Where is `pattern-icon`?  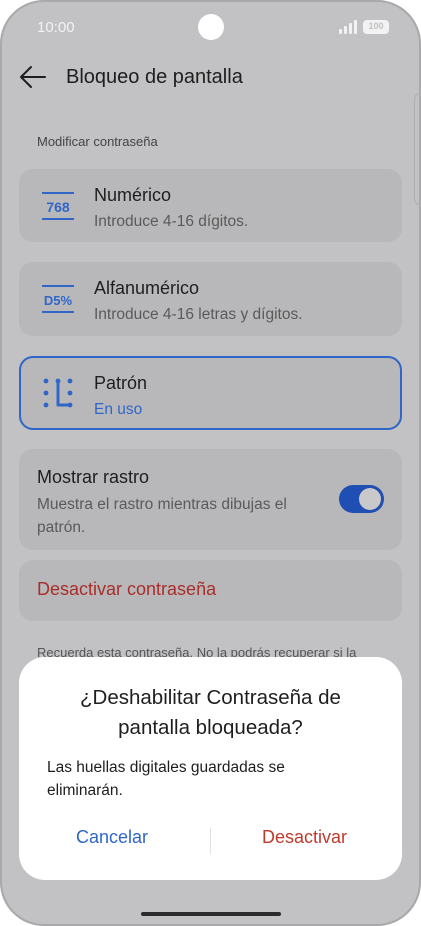
pattern-icon is located at coordinates (58, 393).